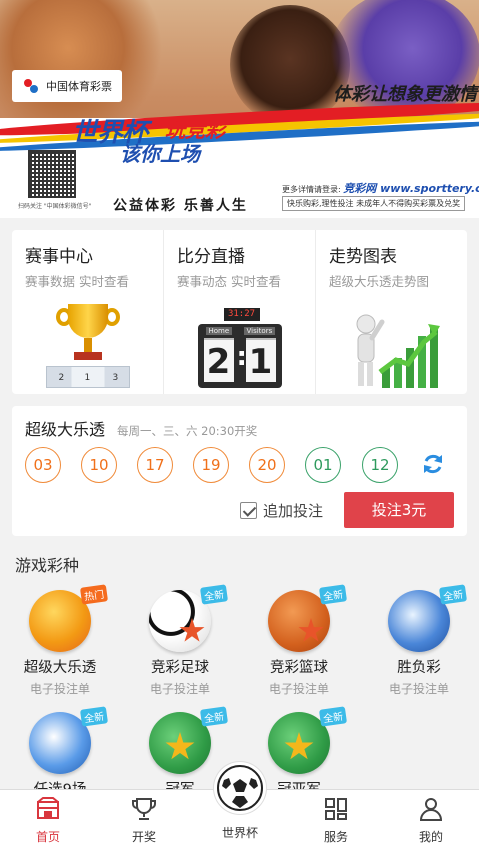 The image size is (479, 853). Describe the element at coordinates (48, 820) in the screenshot. I see `tab-home: 首页` at that location.